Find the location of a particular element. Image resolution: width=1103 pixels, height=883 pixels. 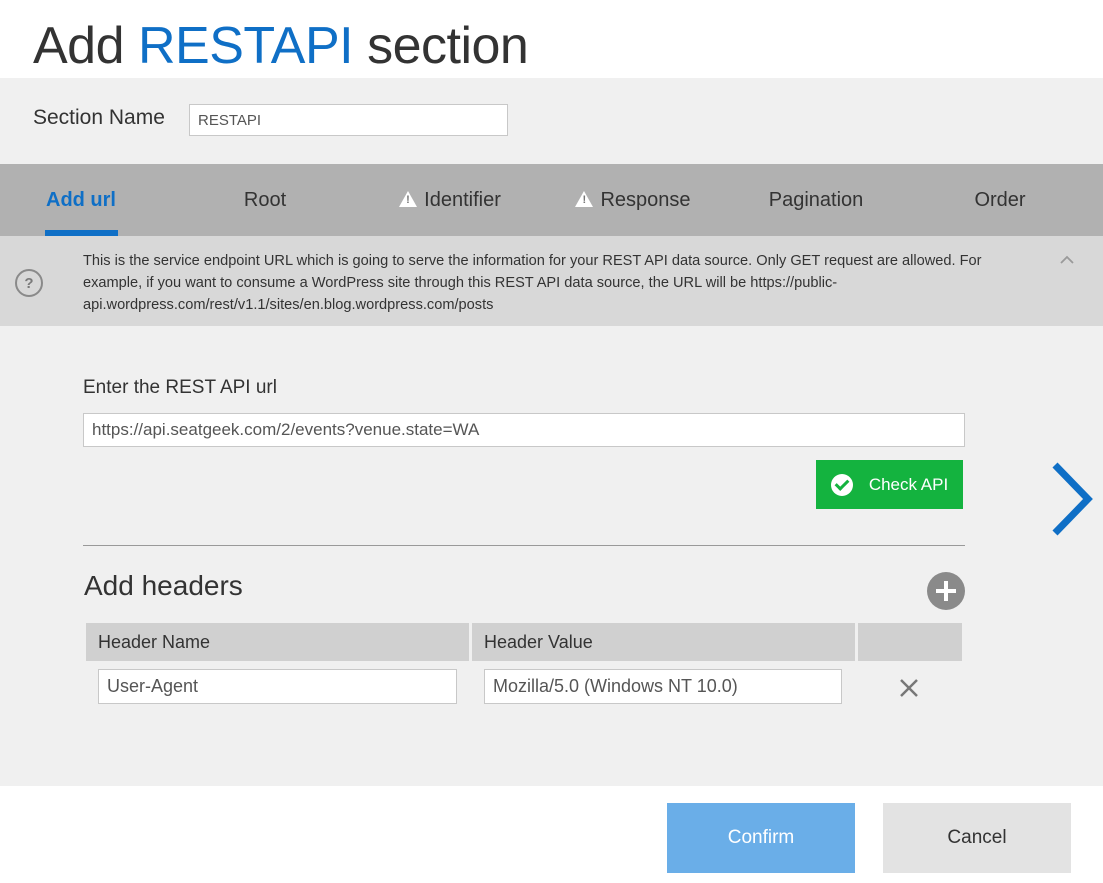

page-title-prefix: Add is located at coordinates (79, 46).